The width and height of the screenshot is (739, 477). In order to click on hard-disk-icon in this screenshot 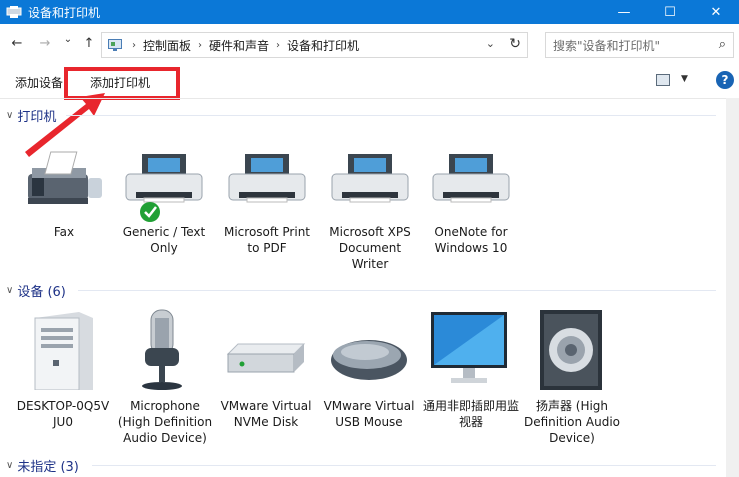, I will do `click(266, 358)`.